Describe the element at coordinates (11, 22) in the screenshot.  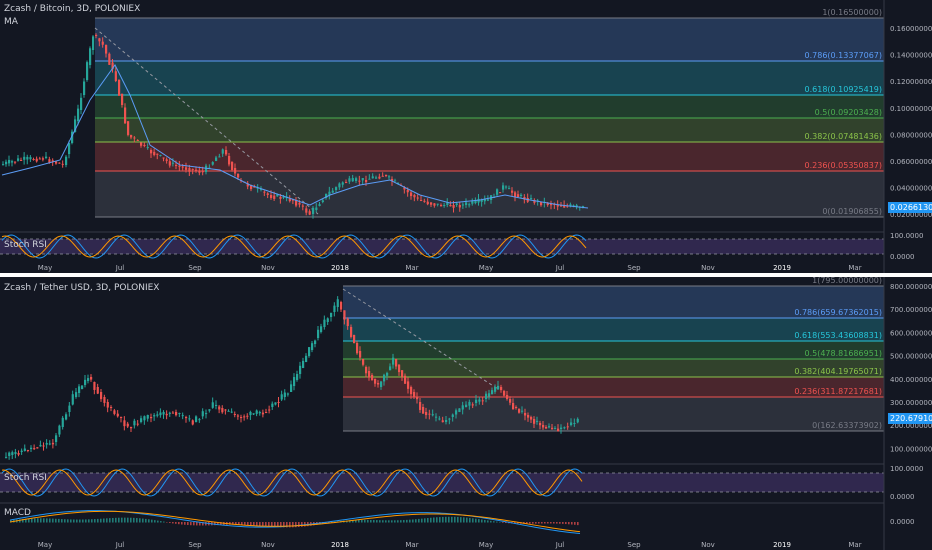
I see `ma-indicator-label: MA` at that location.